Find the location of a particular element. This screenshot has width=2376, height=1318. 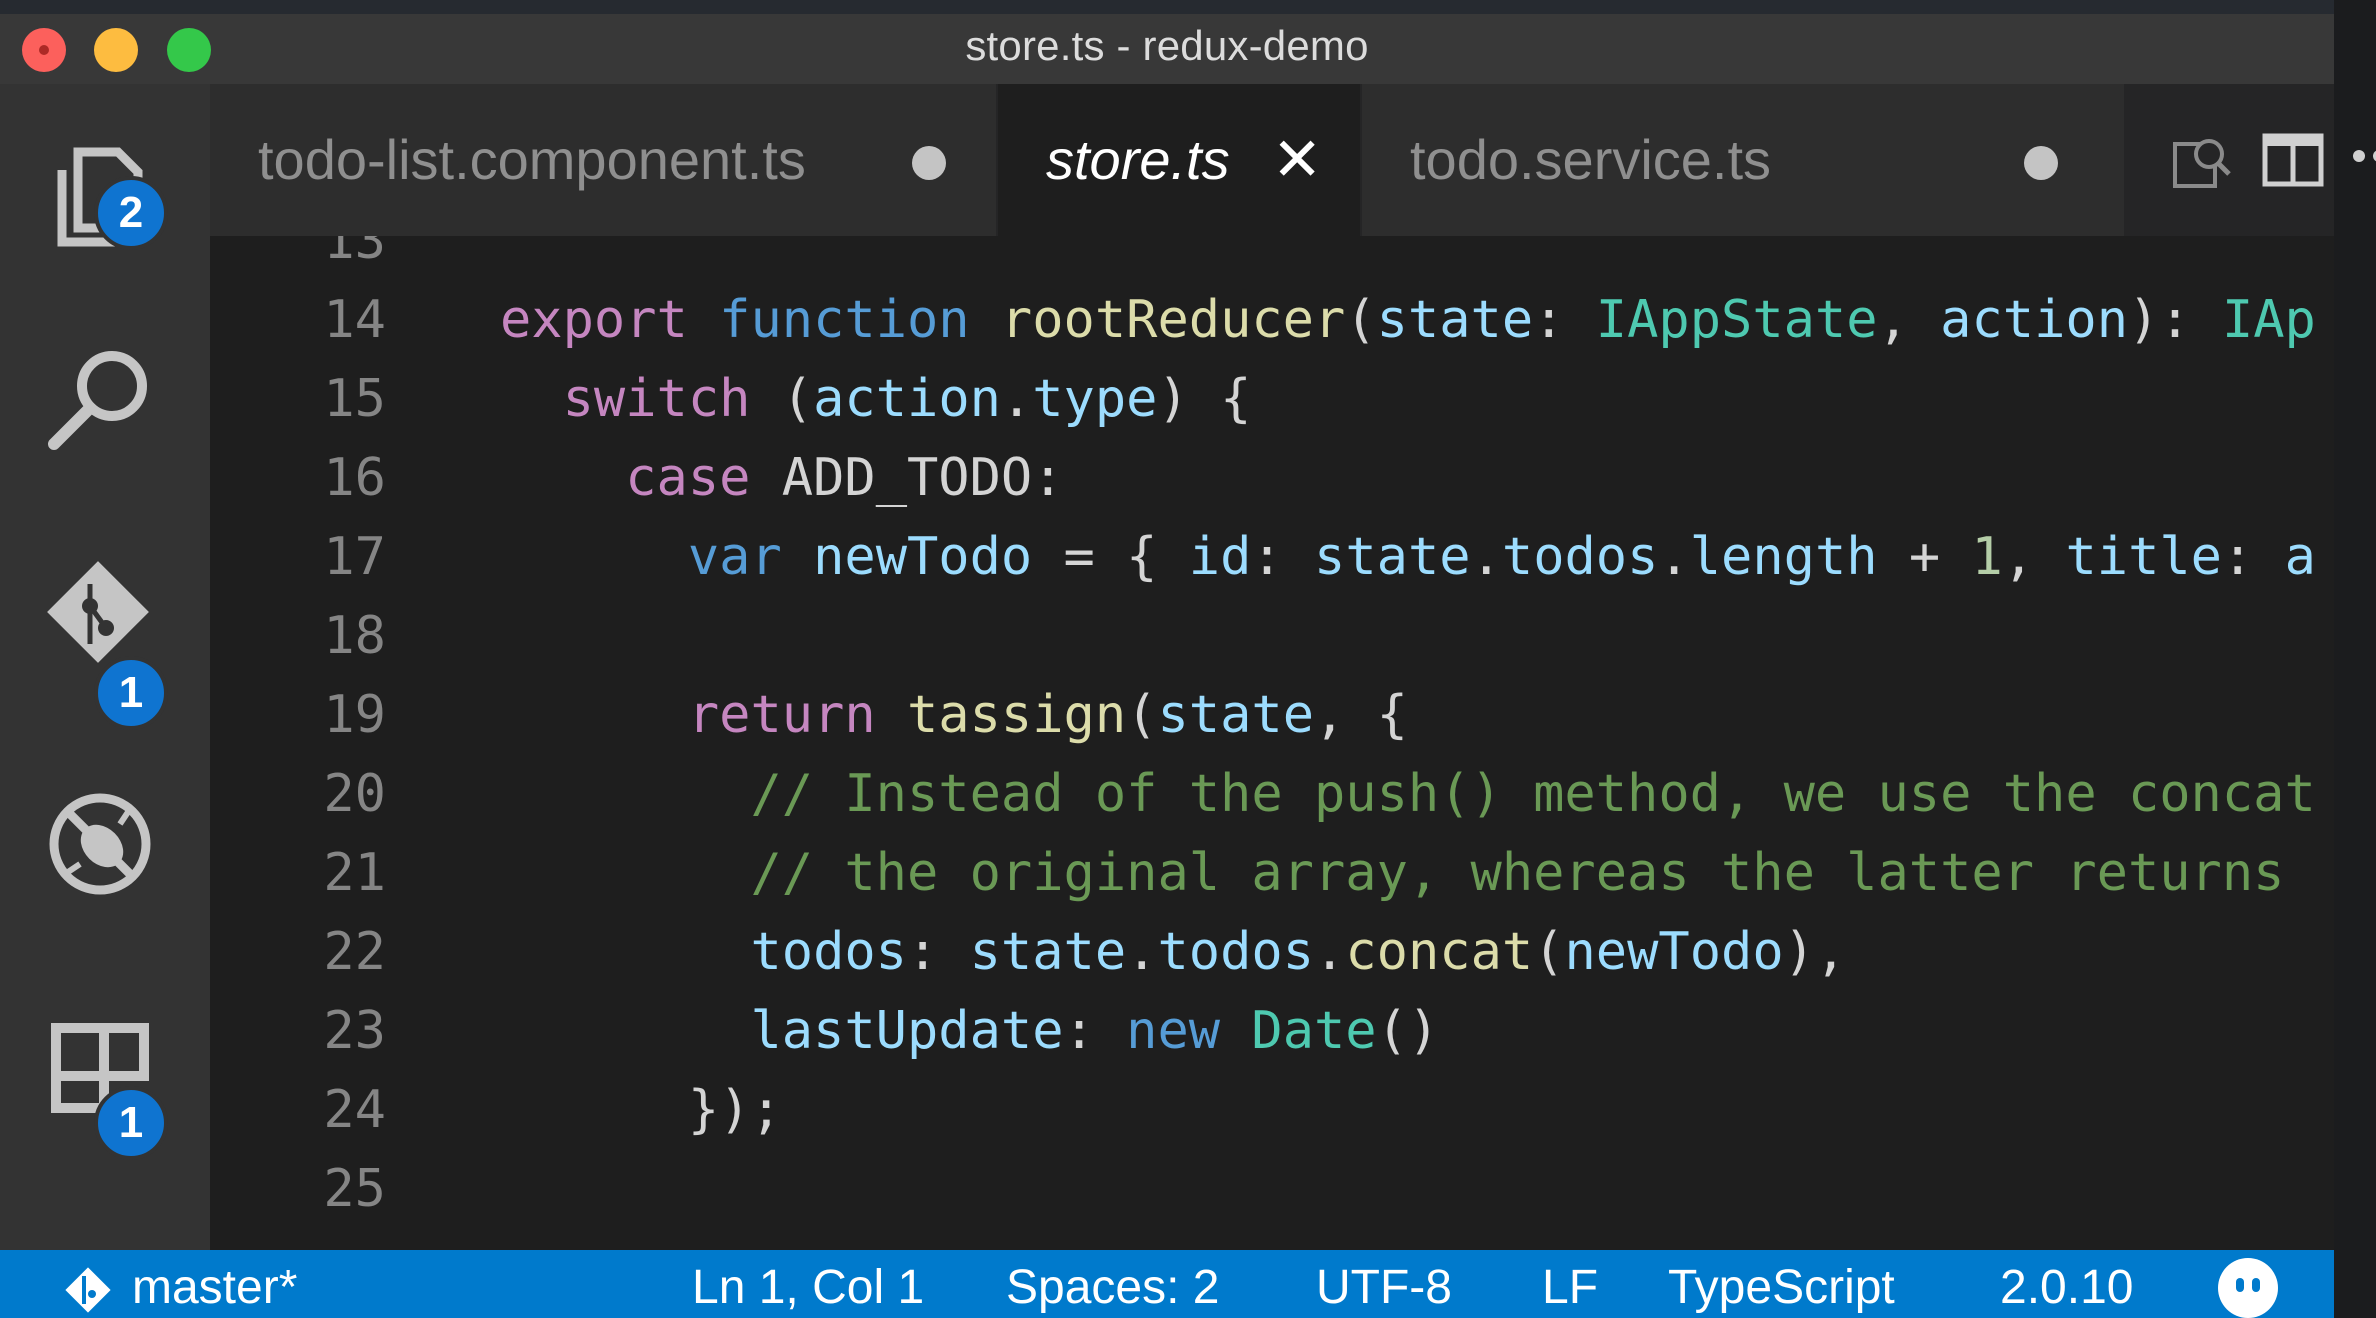

code-token: action is located at coordinates (2034, 320).